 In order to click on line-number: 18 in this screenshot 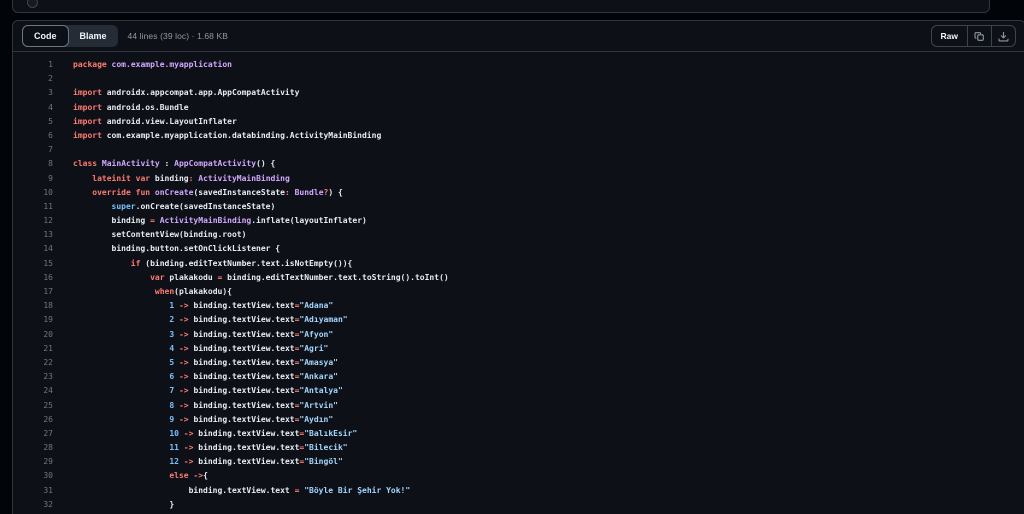, I will do `click(33, 306)`.